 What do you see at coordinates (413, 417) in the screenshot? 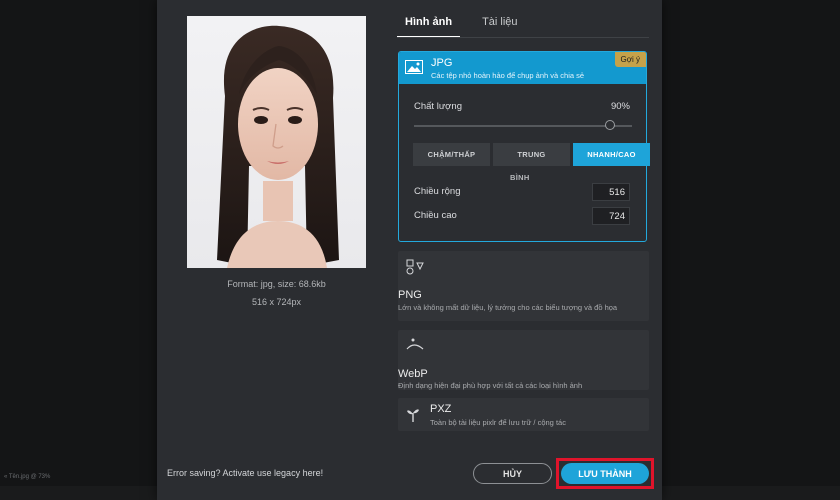
I see `sprout-icon` at bounding box center [413, 417].